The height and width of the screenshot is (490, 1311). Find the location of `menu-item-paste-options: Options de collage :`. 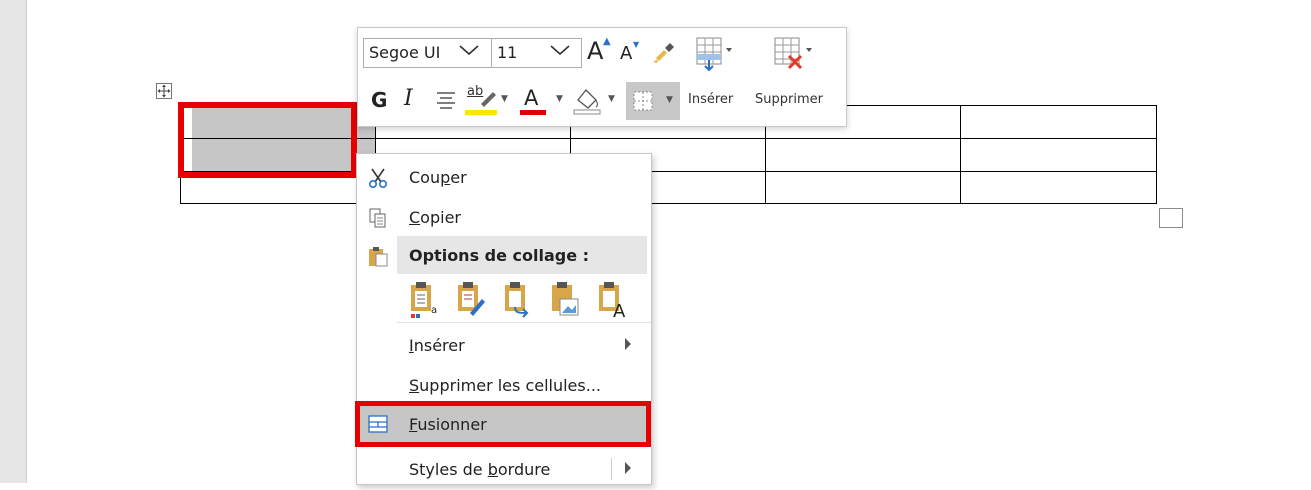

menu-item-paste-options: Options de collage : is located at coordinates (504, 256).